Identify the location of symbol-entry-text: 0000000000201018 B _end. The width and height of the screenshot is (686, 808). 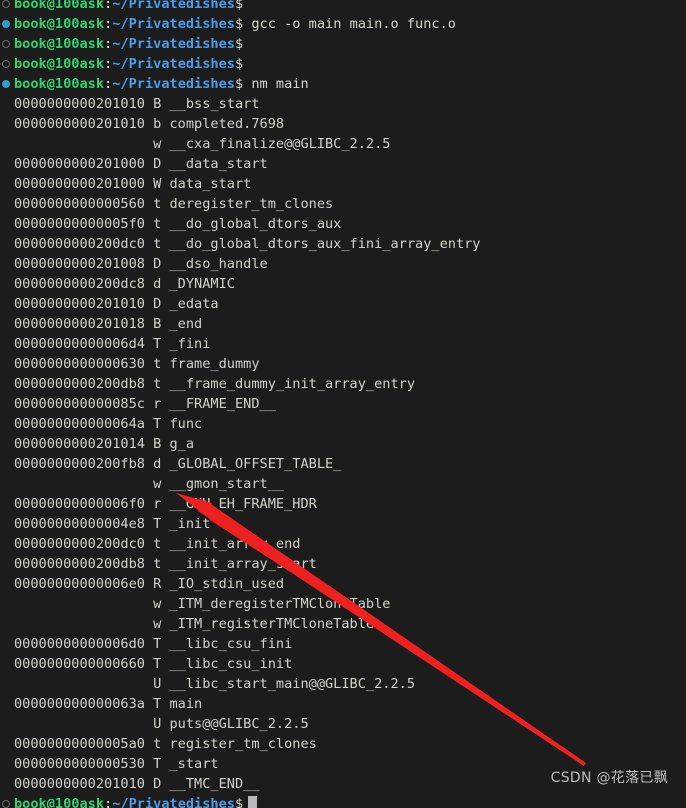
(108, 324).